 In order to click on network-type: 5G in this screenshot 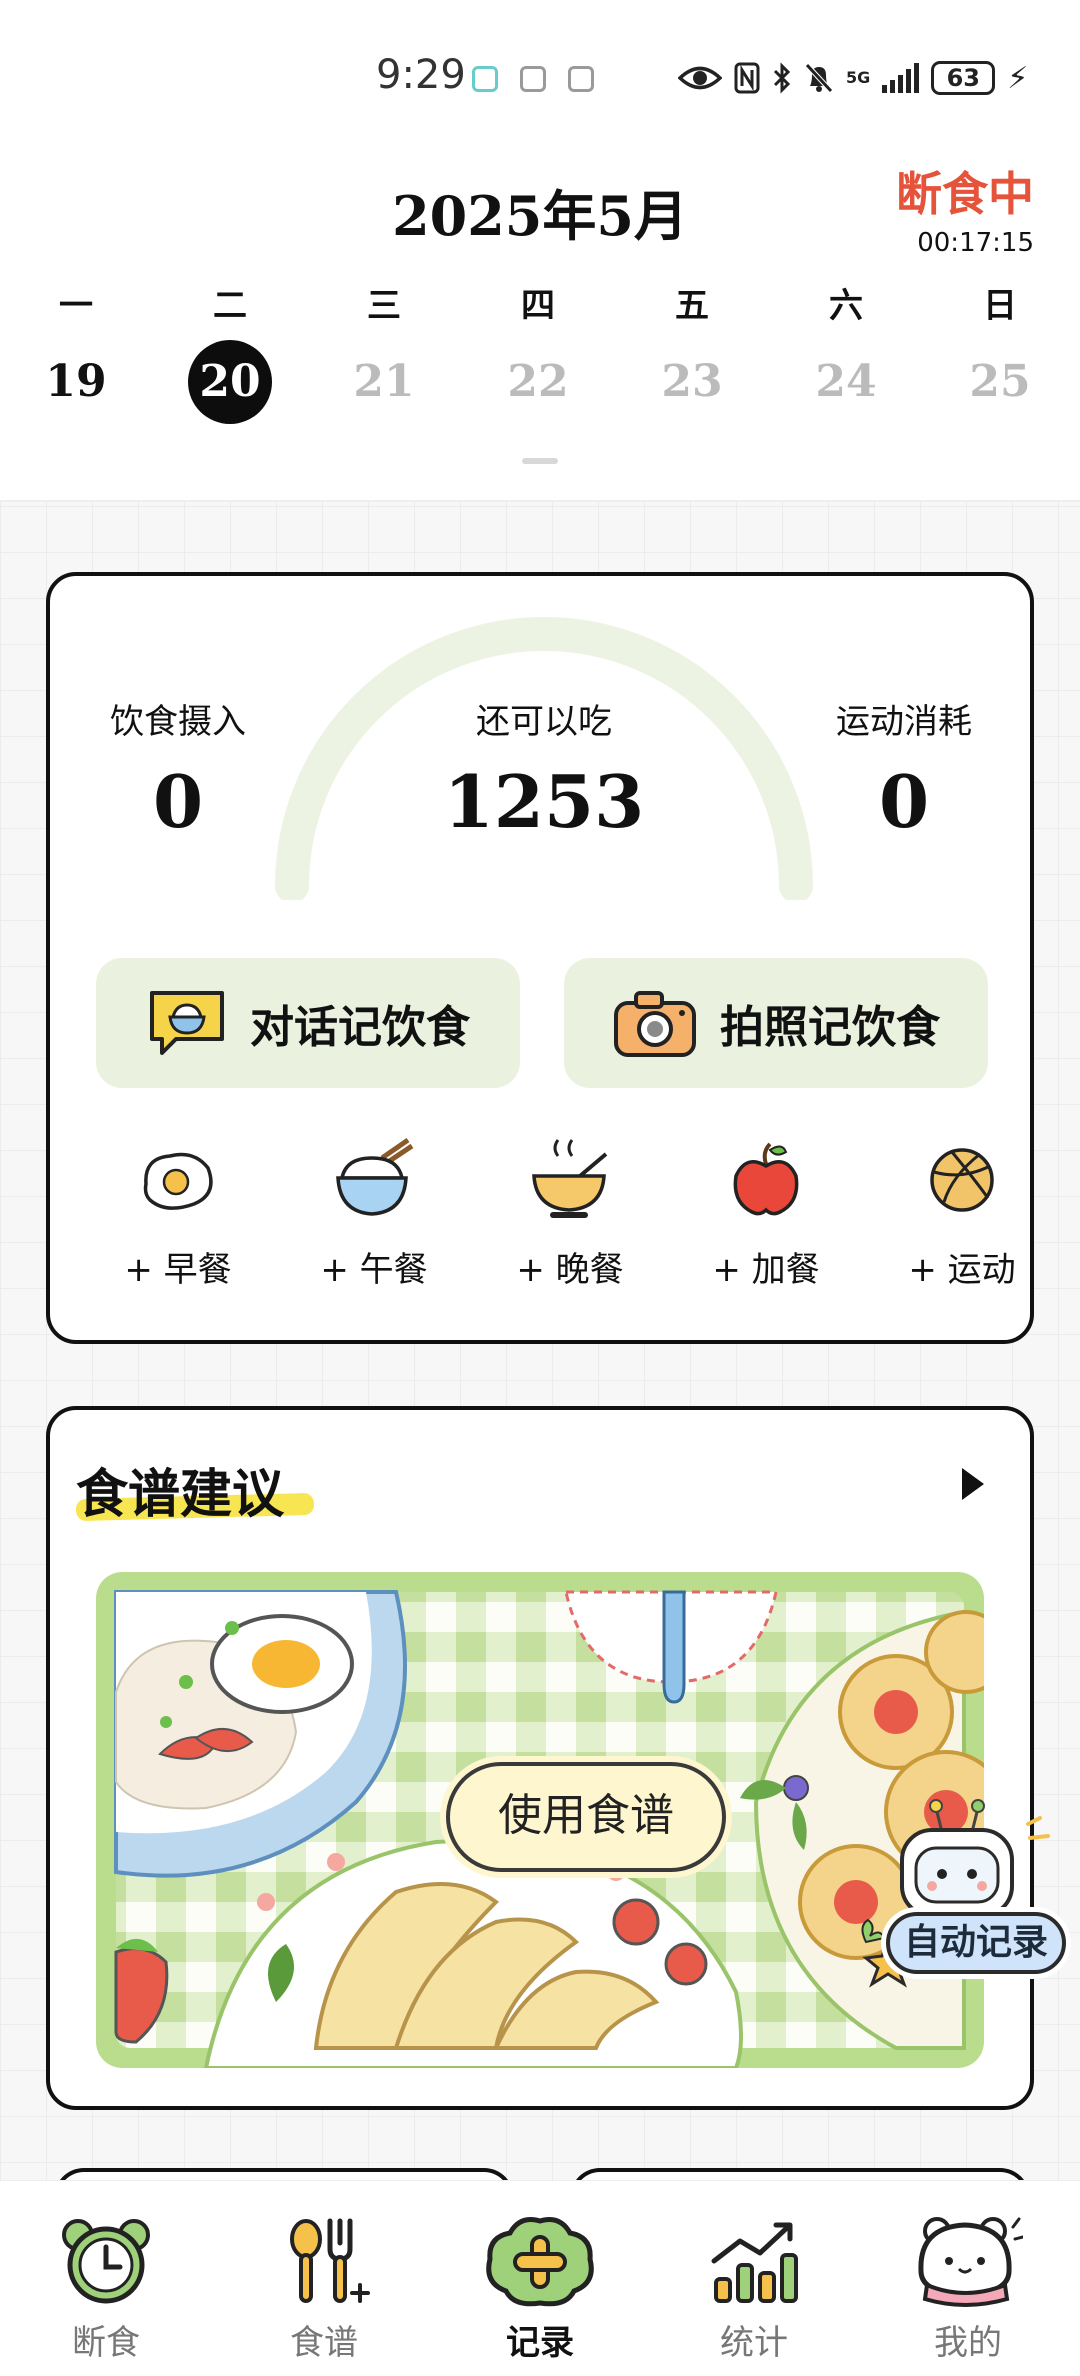, I will do `click(858, 77)`.